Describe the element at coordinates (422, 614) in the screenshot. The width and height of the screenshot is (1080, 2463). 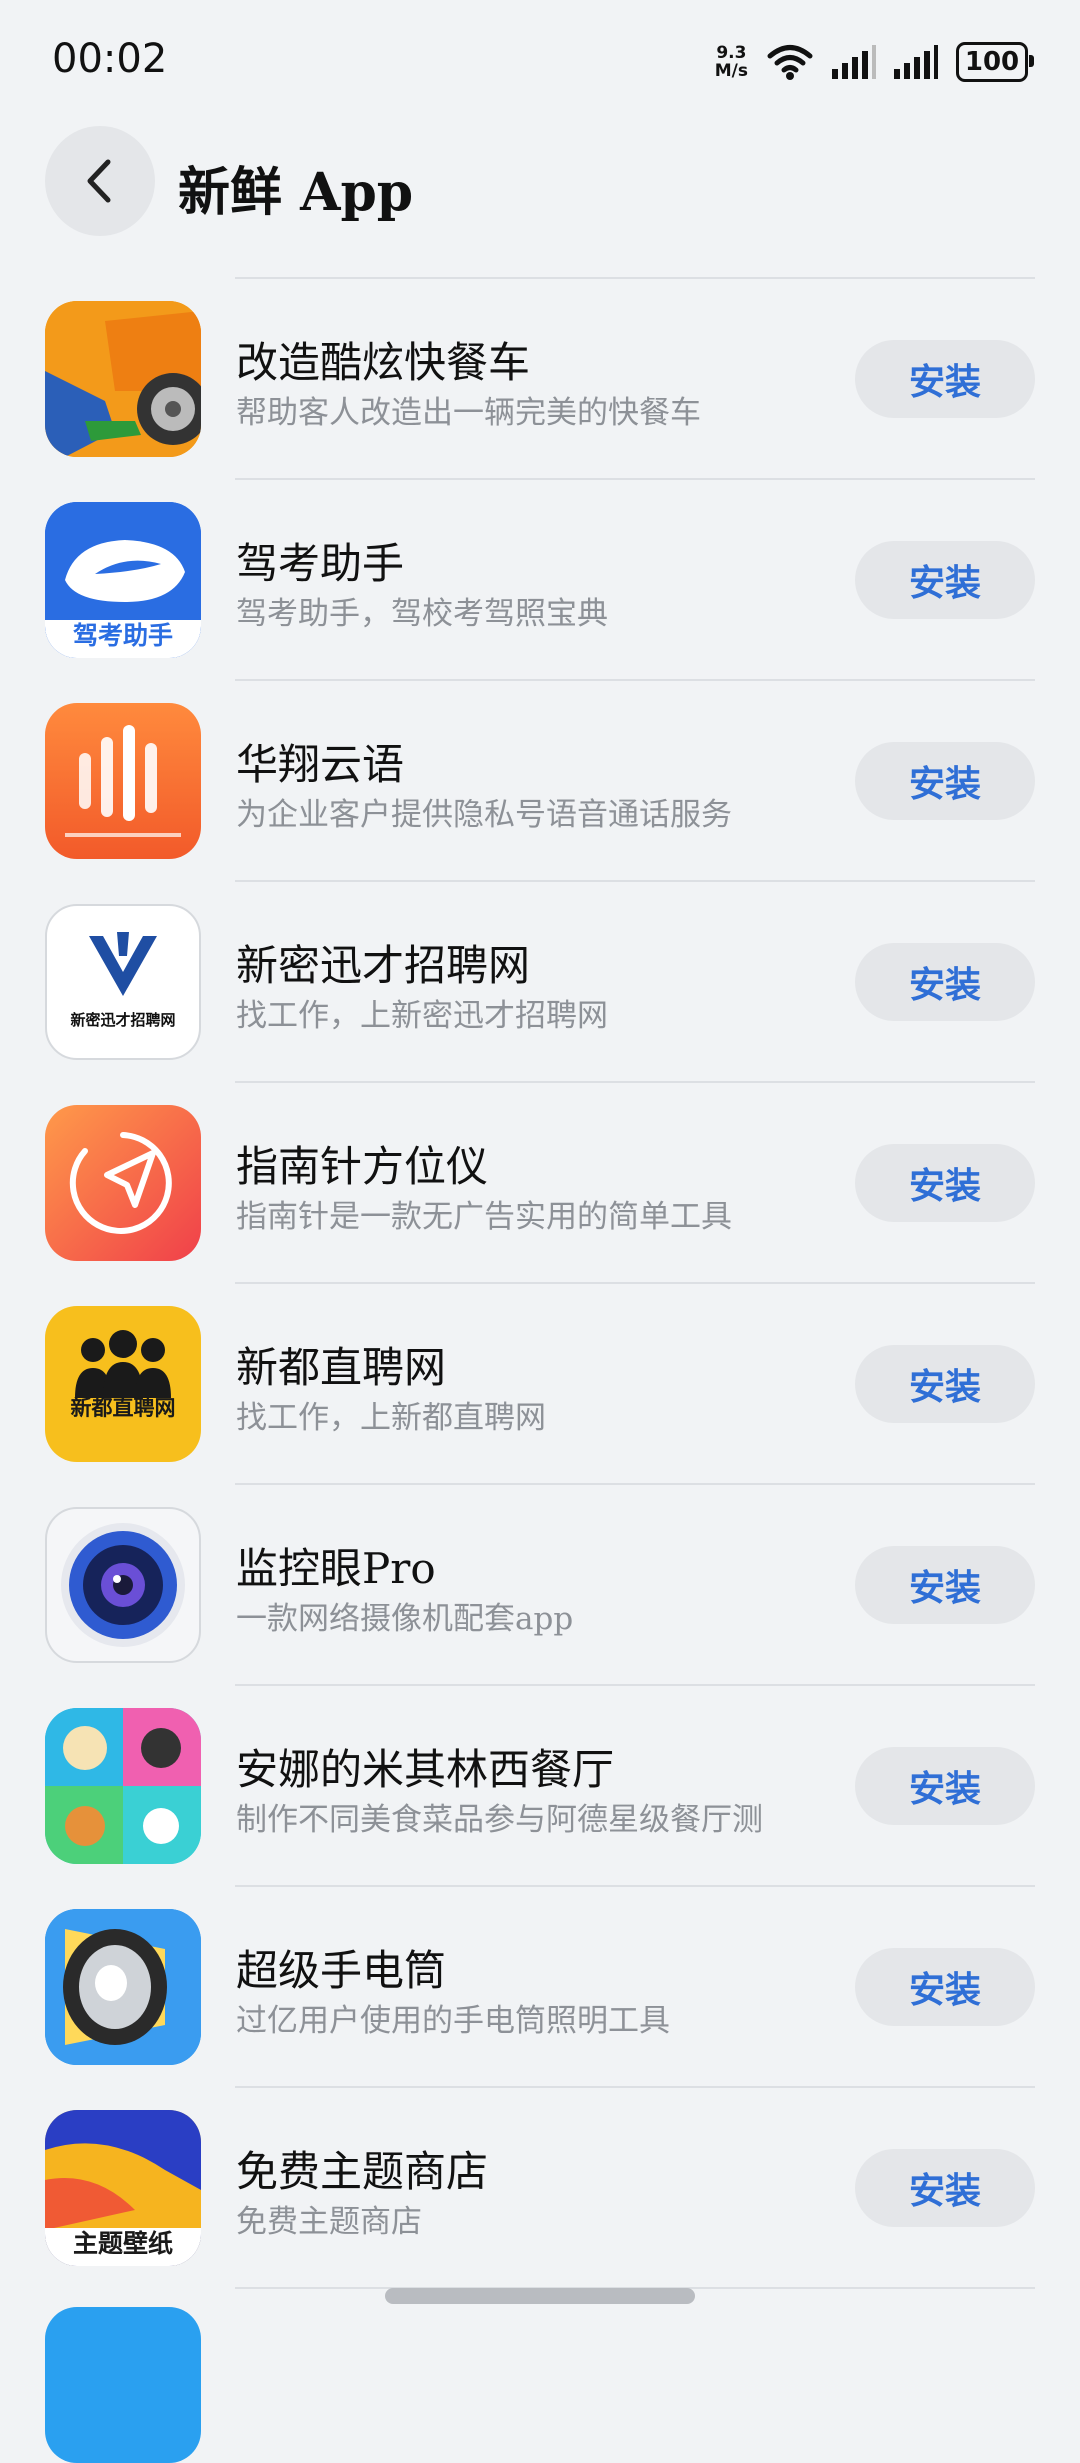
I see `app-description: 驾考助手，驾校考驾照宝典` at that location.